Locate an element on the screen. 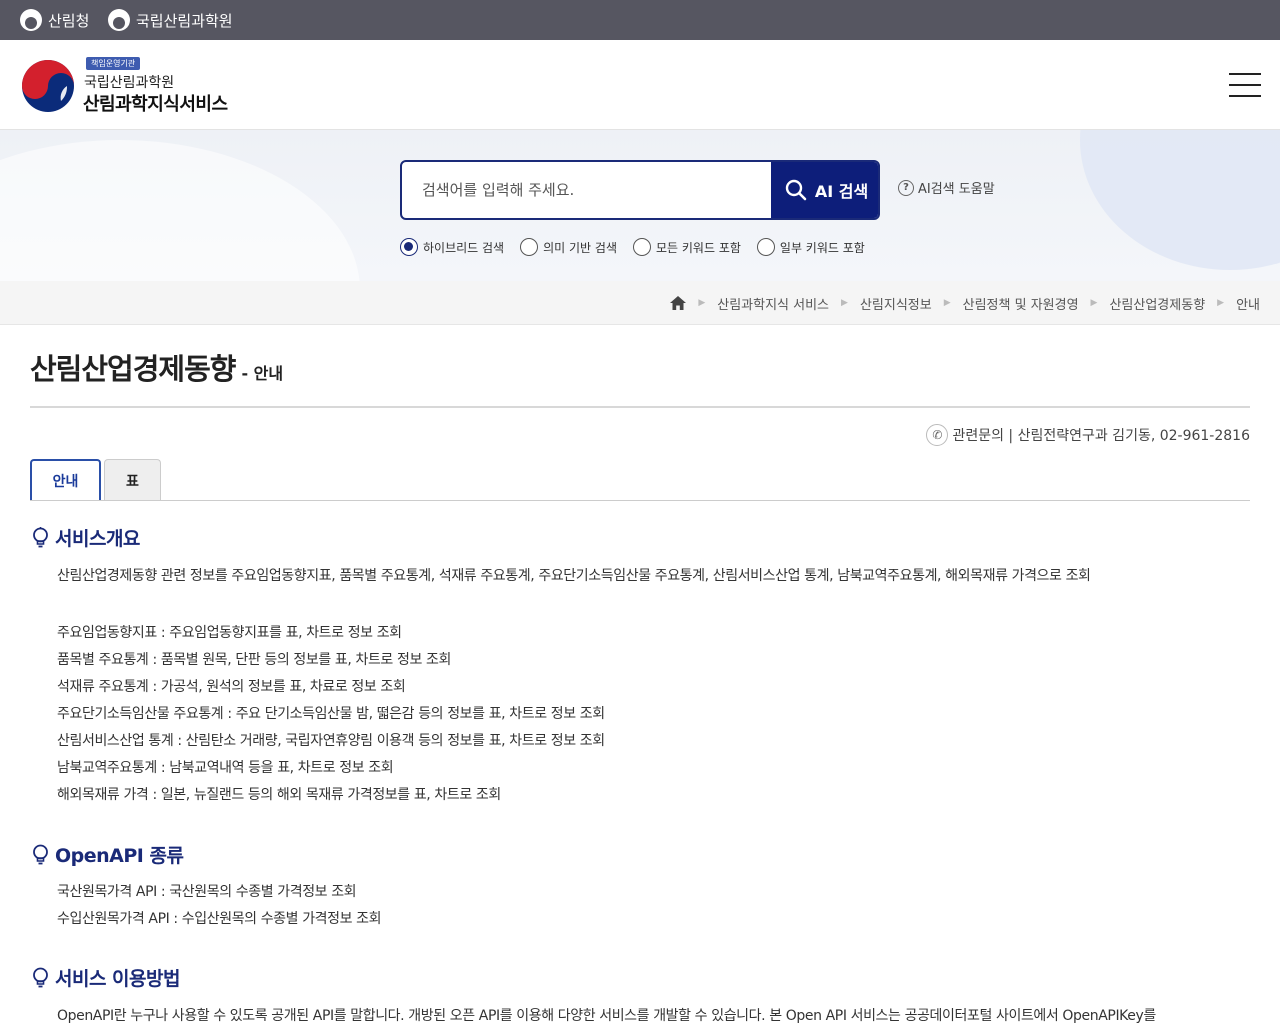 This screenshot has width=1280, height=1024. overview-item: 석재류 주요통계 : 가공석, 원석의 정보를 표, 차료로 정보 조회 is located at coordinates (231, 687).